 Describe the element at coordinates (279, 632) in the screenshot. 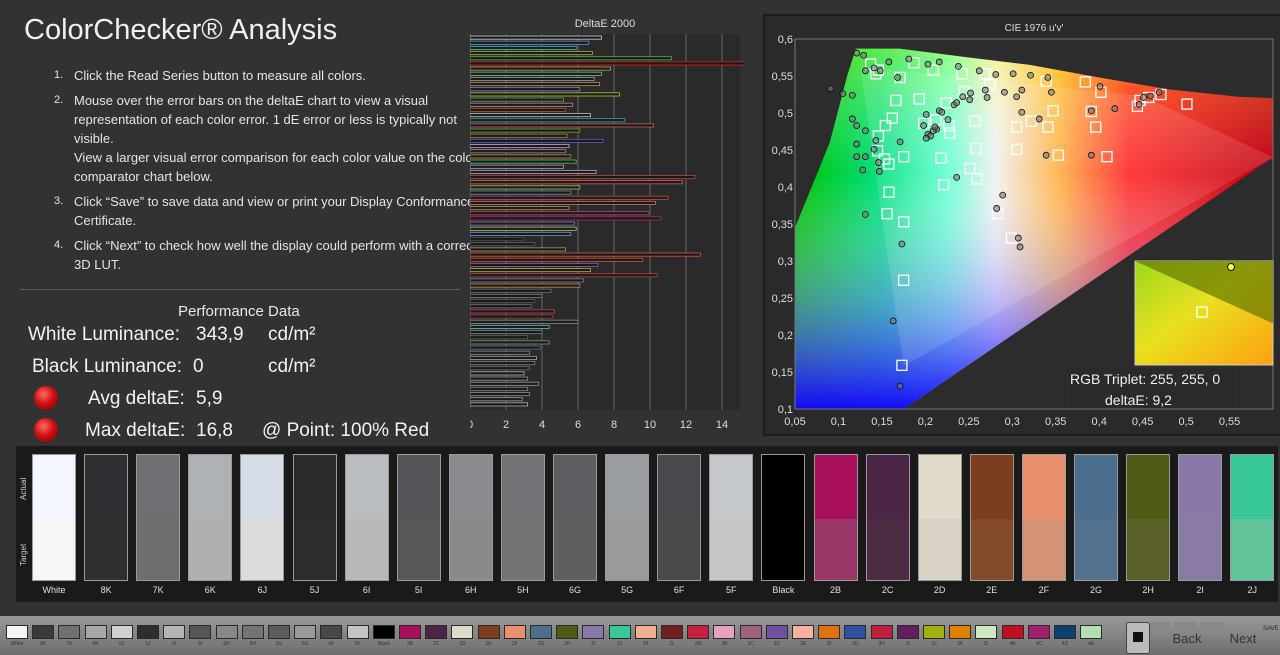

I see `thumbnail-6g` at that location.